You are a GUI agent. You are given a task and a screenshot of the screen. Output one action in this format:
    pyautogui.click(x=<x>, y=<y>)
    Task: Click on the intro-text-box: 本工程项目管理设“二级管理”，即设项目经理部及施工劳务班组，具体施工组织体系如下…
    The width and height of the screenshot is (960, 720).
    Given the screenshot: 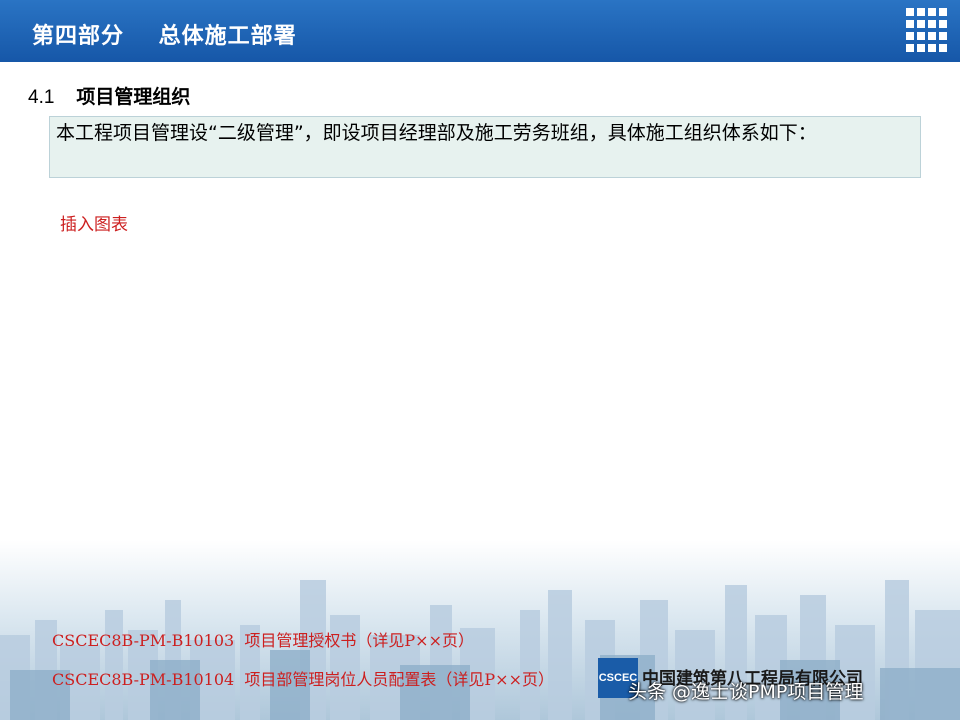 What is the action you would take?
    pyautogui.click(x=485, y=147)
    